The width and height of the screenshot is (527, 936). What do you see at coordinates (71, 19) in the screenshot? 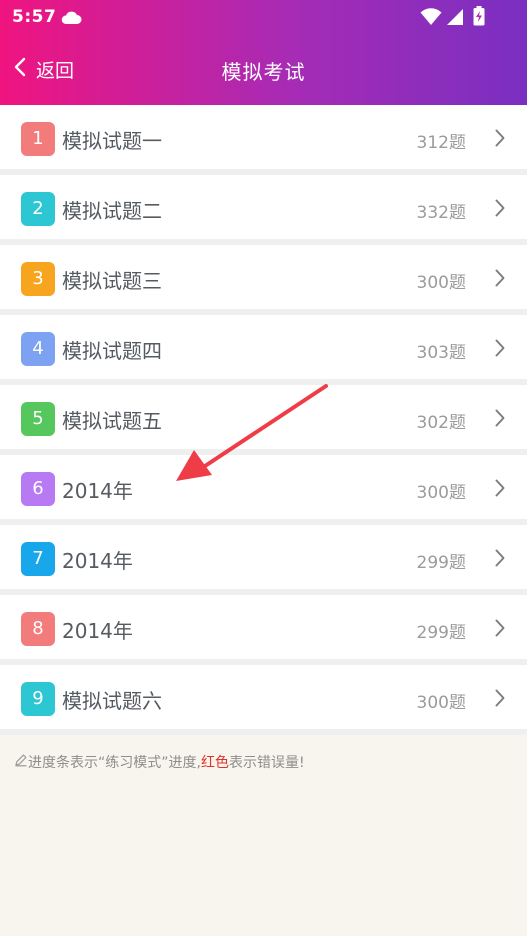
I see `cloud-icon` at bounding box center [71, 19].